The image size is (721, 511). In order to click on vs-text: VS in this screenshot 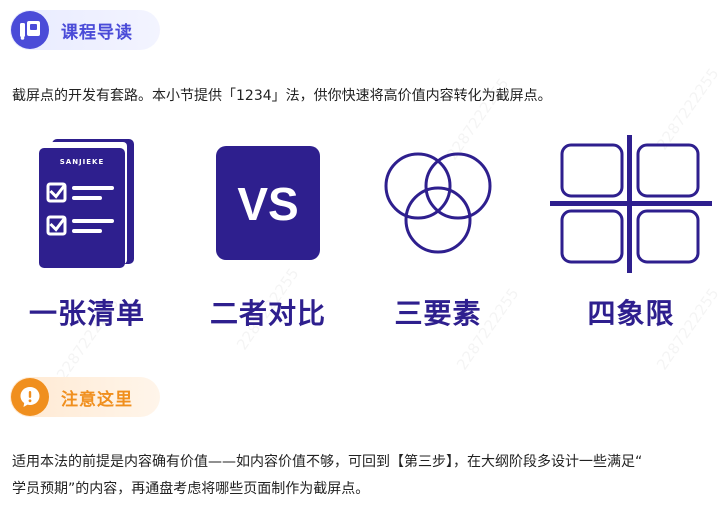, I will do `click(267, 204)`.